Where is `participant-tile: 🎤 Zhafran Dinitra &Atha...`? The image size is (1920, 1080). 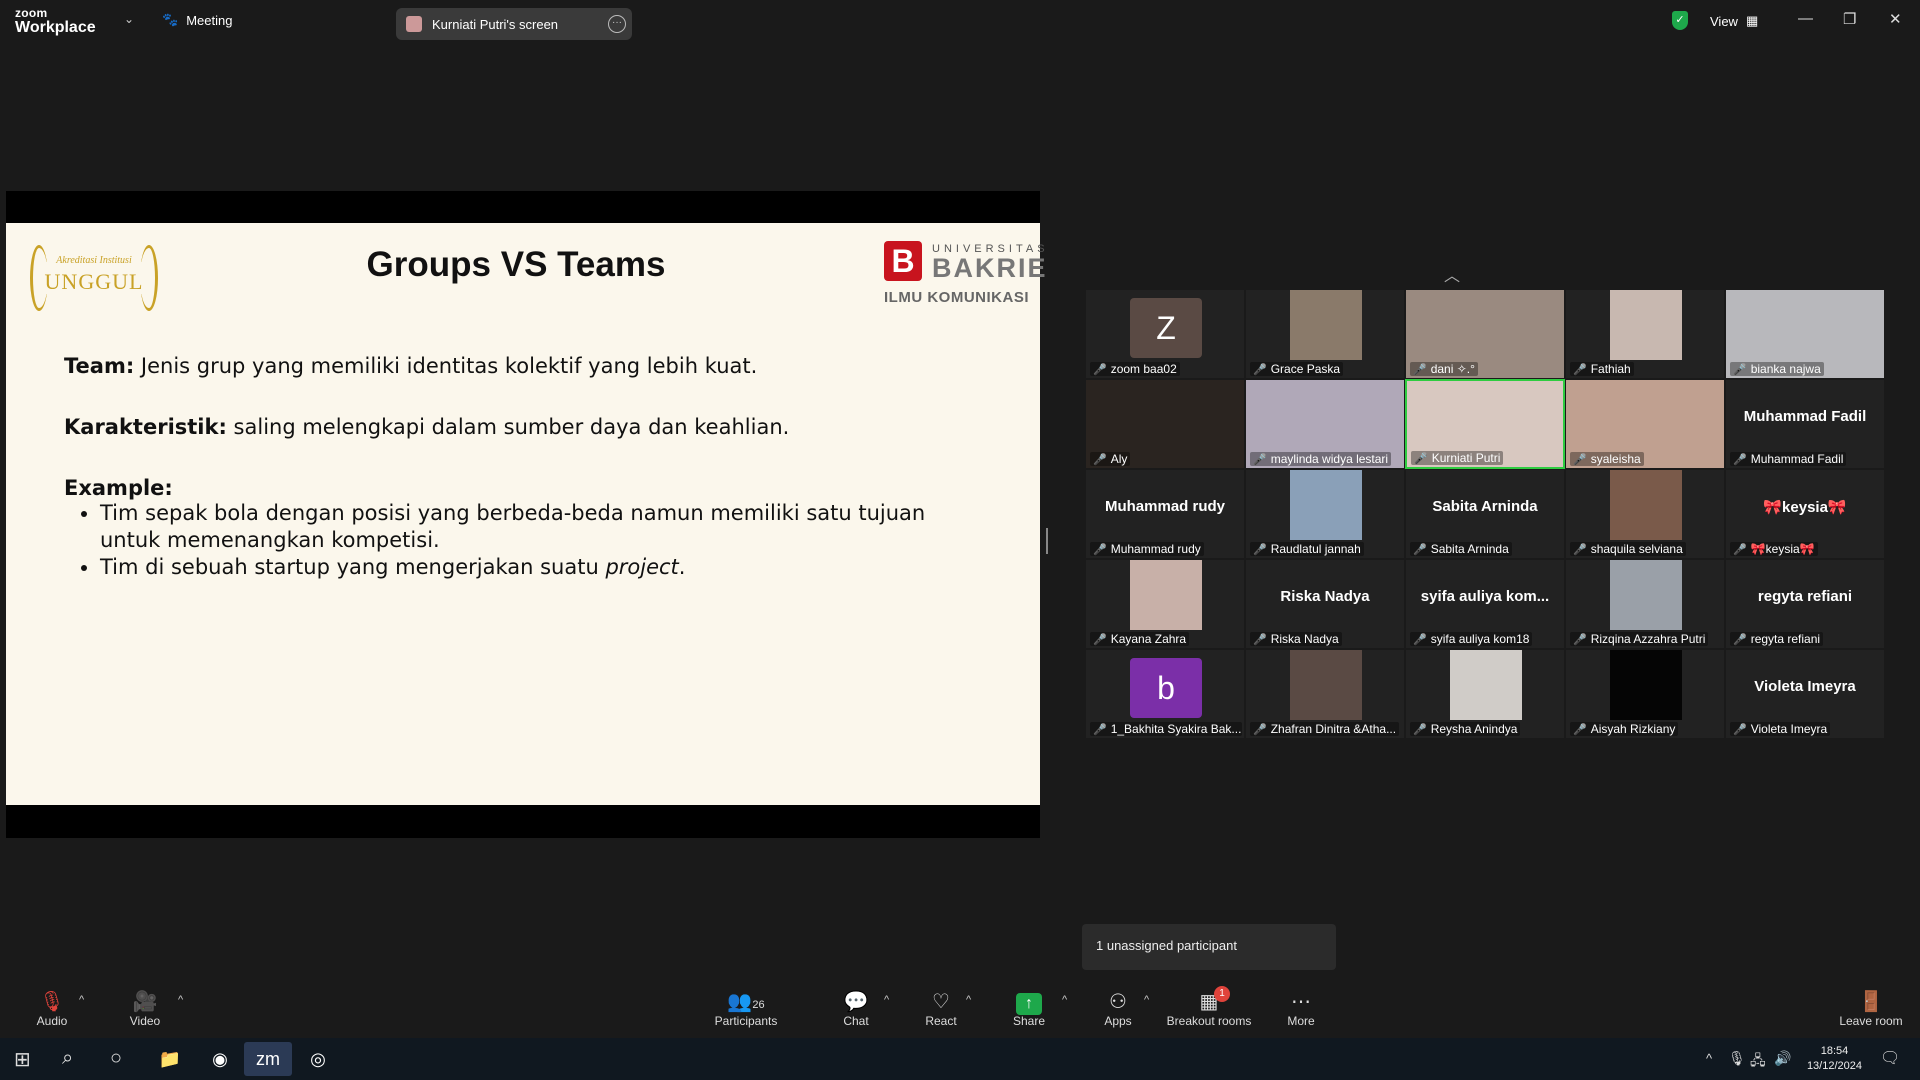
participant-tile: 🎤 Zhafran Dinitra &Atha... is located at coordinates (1325, 694).